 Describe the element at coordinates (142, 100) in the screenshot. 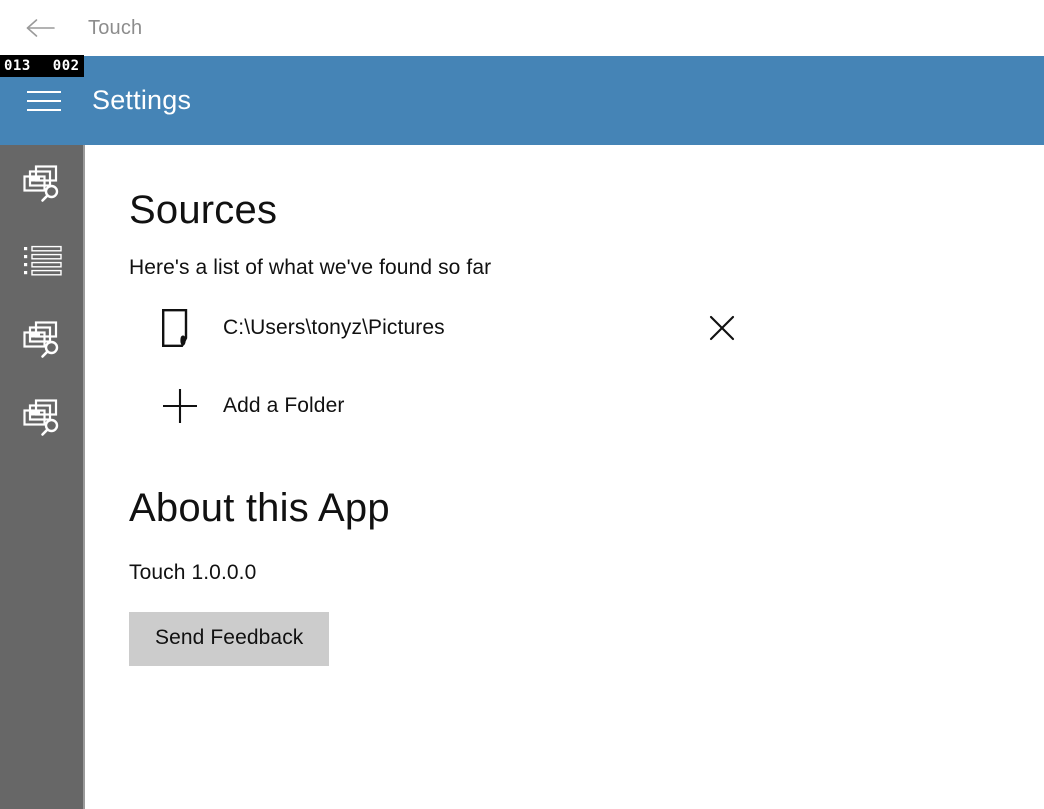

I see `page-title: Settings` at that location.